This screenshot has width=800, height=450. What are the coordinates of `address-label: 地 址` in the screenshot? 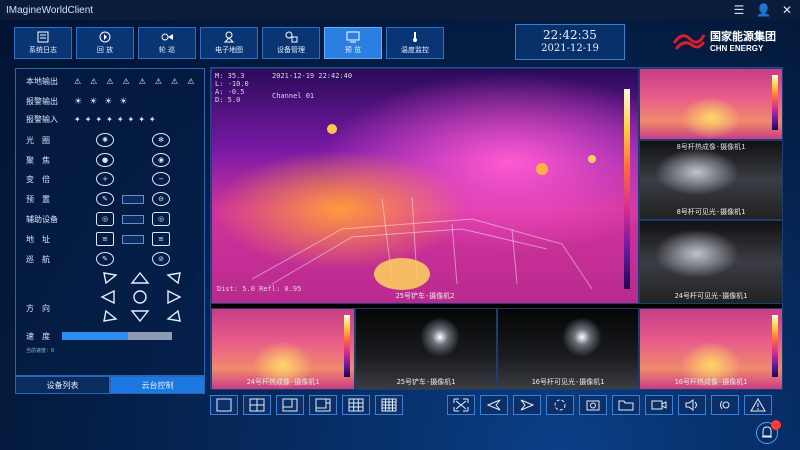 It's located at (38, 239).